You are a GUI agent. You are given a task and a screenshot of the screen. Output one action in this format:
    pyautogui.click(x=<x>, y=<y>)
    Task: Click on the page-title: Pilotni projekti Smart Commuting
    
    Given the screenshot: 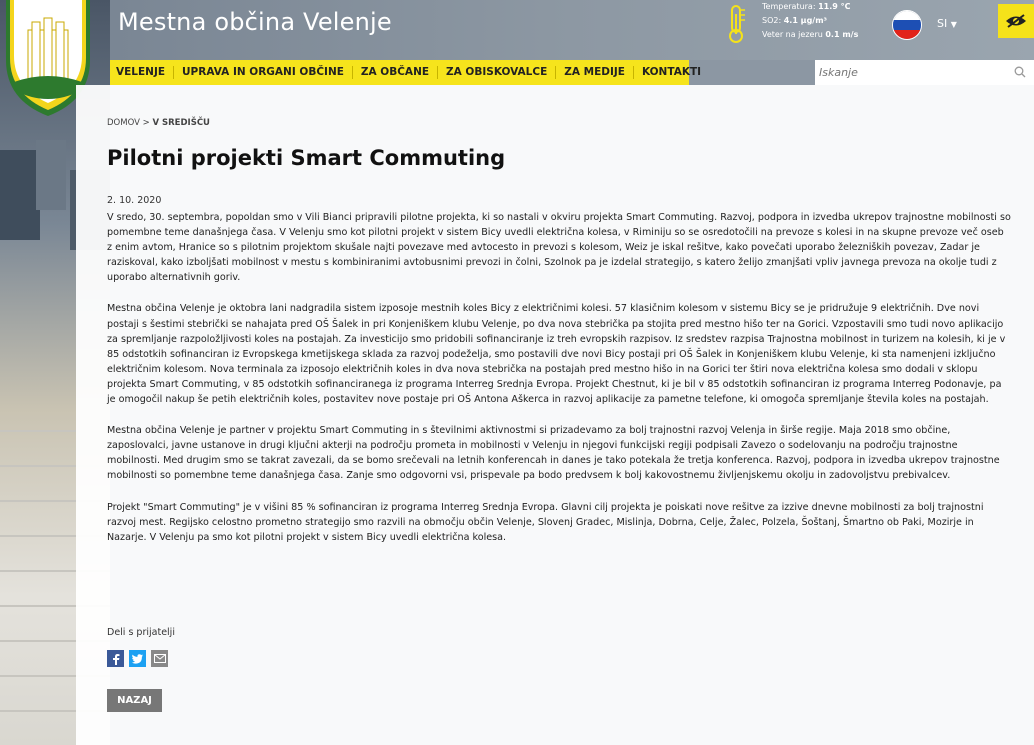 What is the action you would take?
    pyautogui.click(x=306, y=158)
    